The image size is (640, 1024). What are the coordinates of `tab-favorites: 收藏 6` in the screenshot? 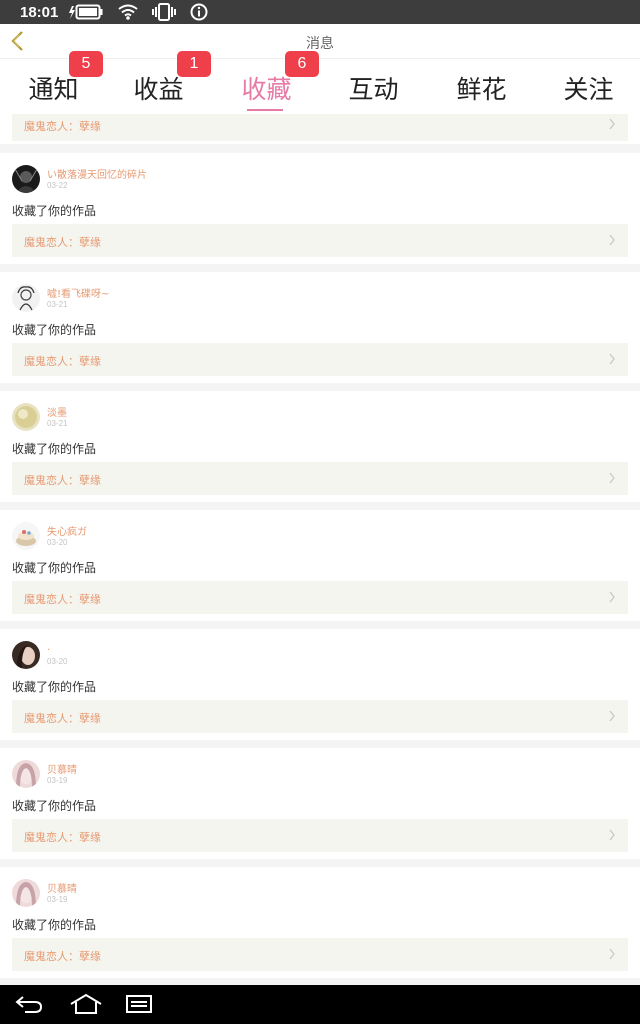 It's located at (266, 83).